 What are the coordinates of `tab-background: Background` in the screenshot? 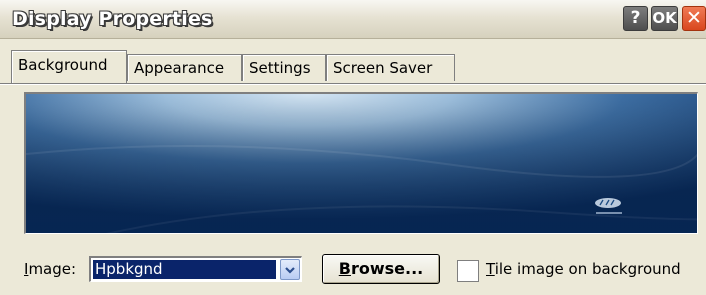 It's located at (69, 66).